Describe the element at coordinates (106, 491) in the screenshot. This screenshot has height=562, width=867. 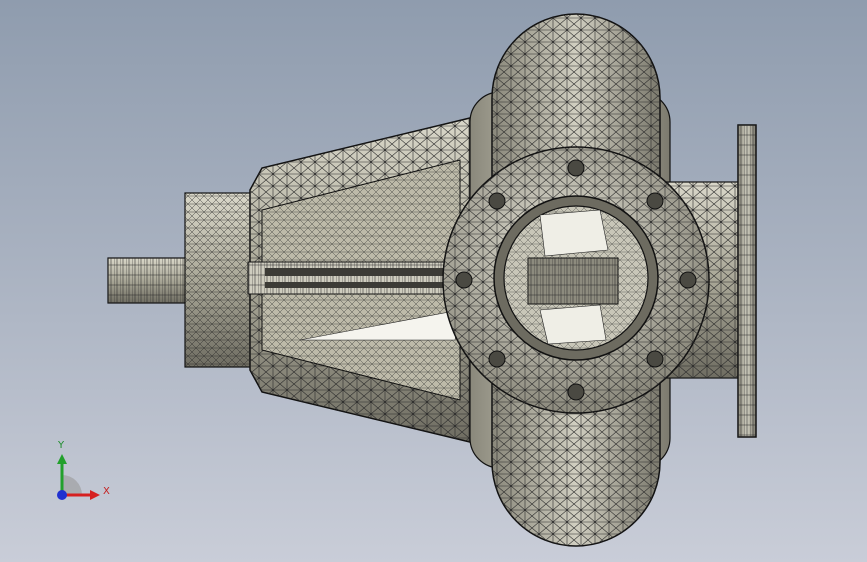
I see `x-axis-label: X` at that location.